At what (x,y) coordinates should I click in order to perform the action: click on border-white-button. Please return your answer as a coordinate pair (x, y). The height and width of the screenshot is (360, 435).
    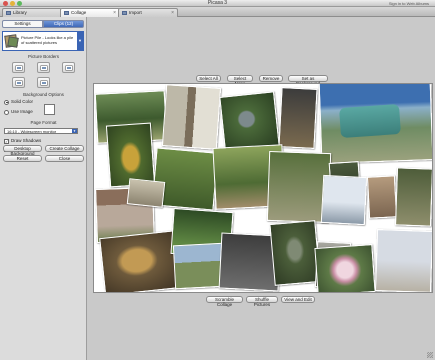
    Looking at the image, I should click on (43, 67).